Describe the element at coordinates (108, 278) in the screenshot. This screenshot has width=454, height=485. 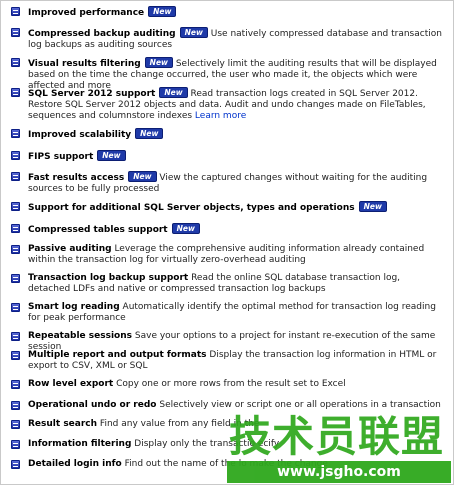
I see `feature-title: Transaction log backup support` at that location.